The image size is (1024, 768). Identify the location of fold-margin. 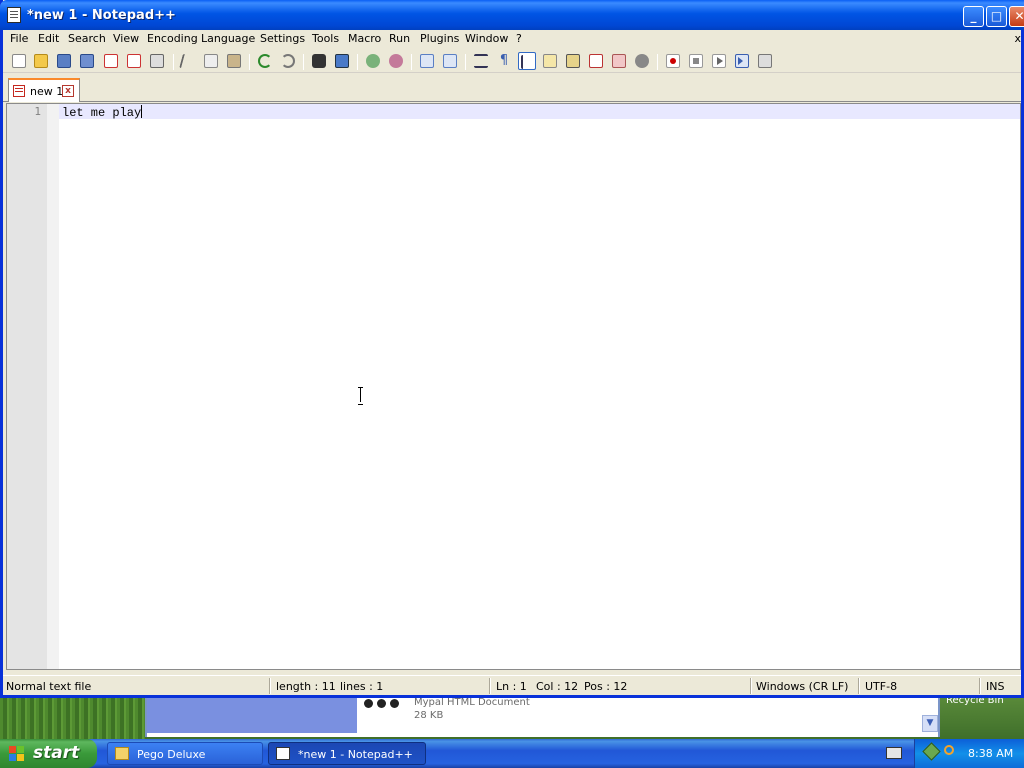
(53, 386).